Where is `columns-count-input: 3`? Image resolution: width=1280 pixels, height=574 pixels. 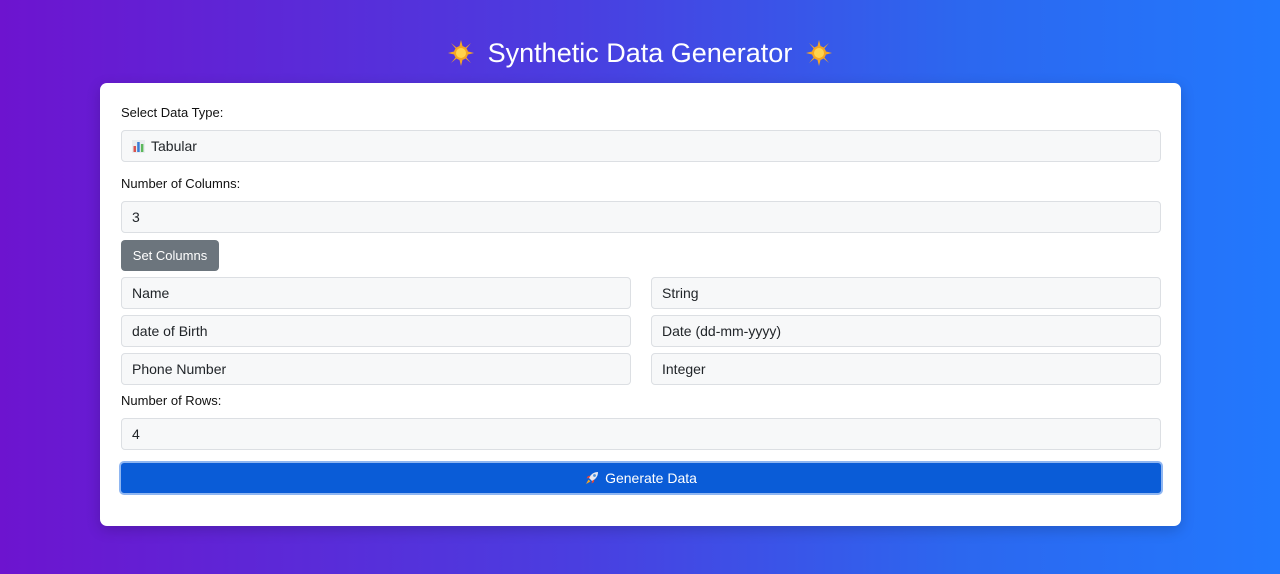 columns-count-input: 3 is located at coordinates (641, 217).